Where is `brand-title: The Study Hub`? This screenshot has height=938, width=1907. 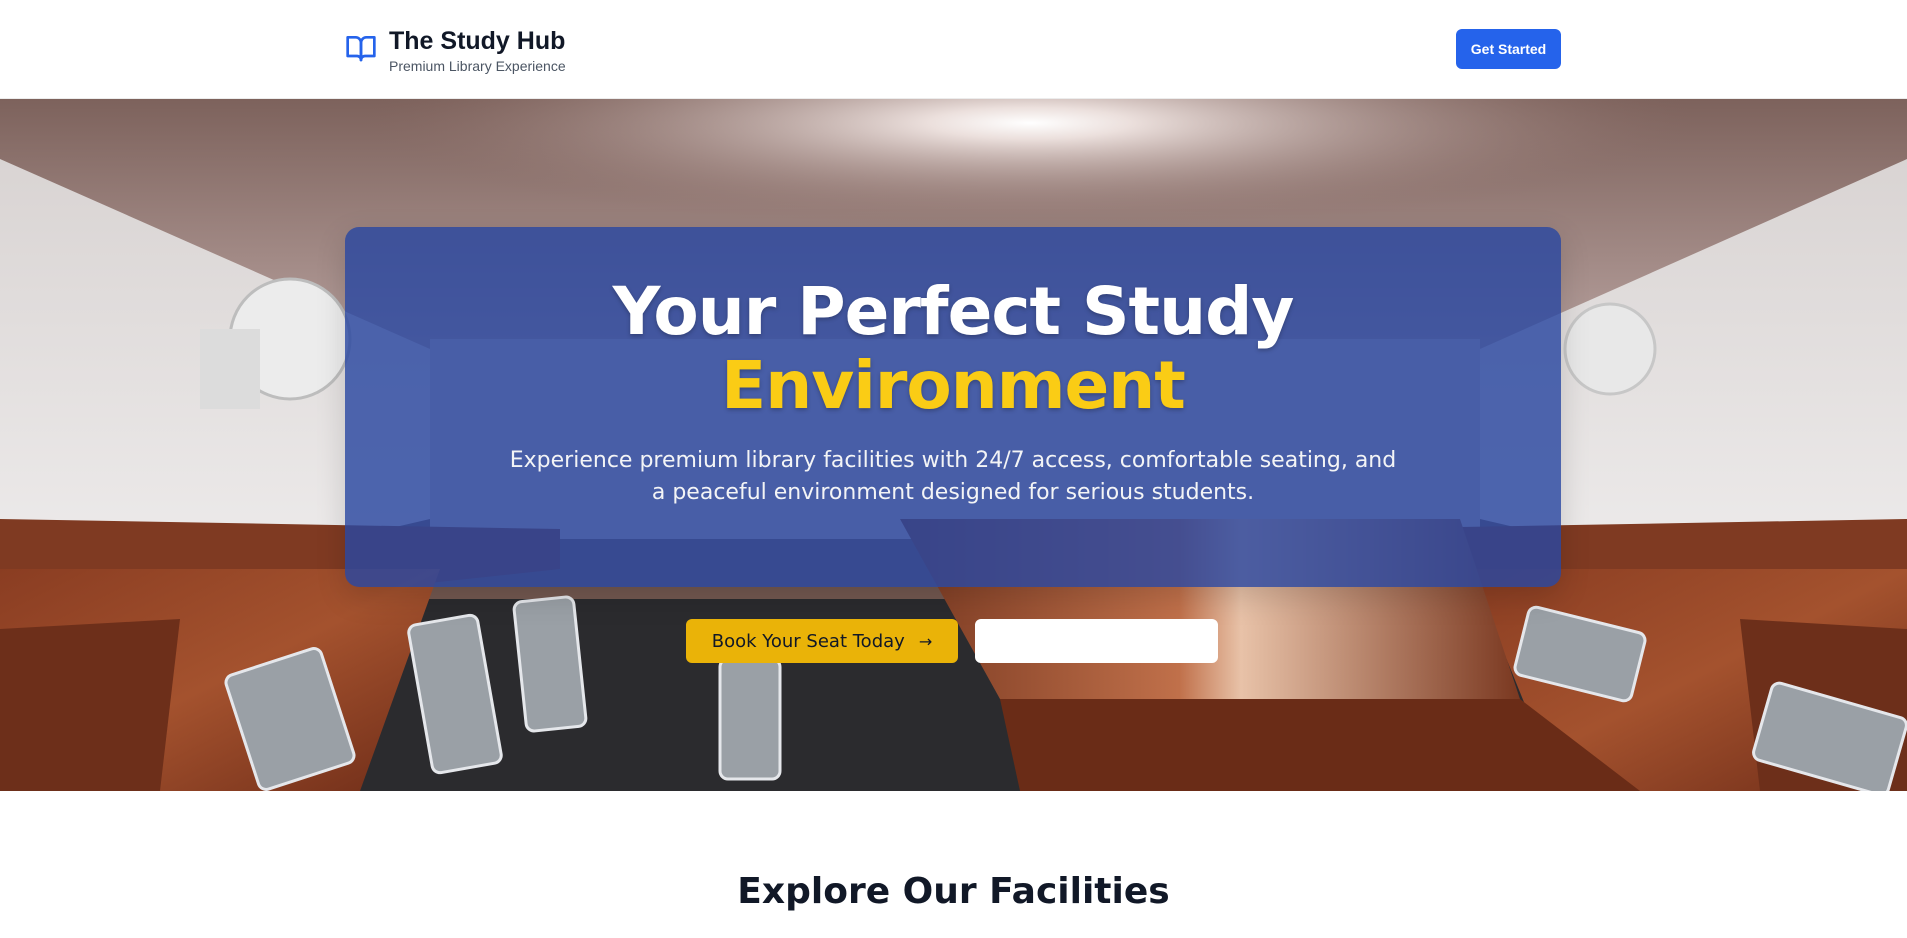 brand-title: The Study Hub is located at coordinates (477, 41).